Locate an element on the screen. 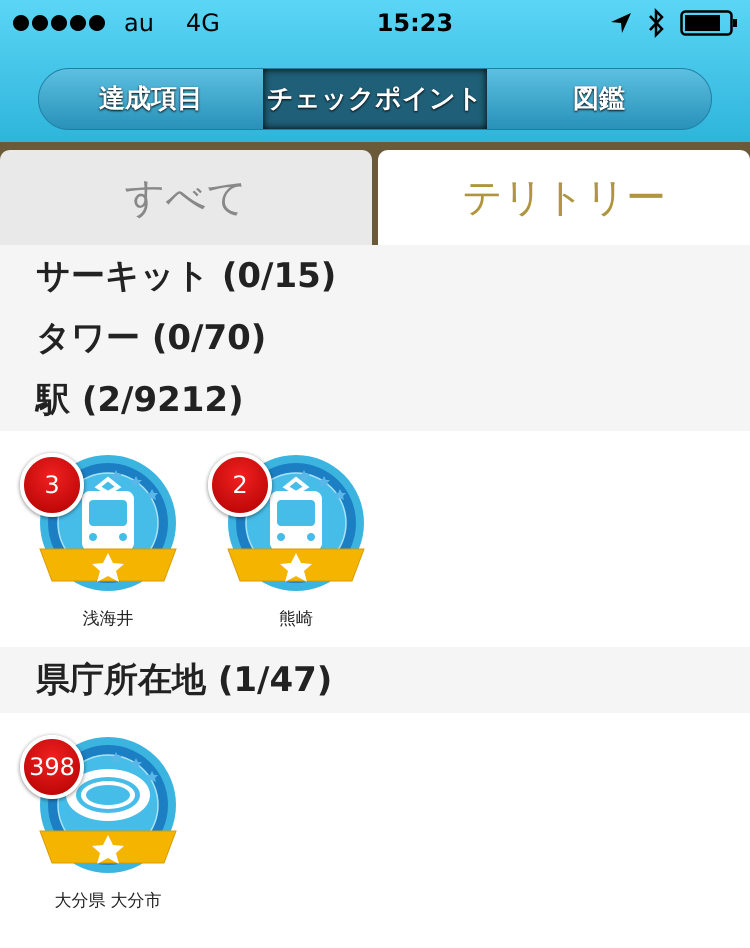 The width and height of the screenshot is (750, 948). segment-tab: 図鑑 is located at coordinates (599, 99).